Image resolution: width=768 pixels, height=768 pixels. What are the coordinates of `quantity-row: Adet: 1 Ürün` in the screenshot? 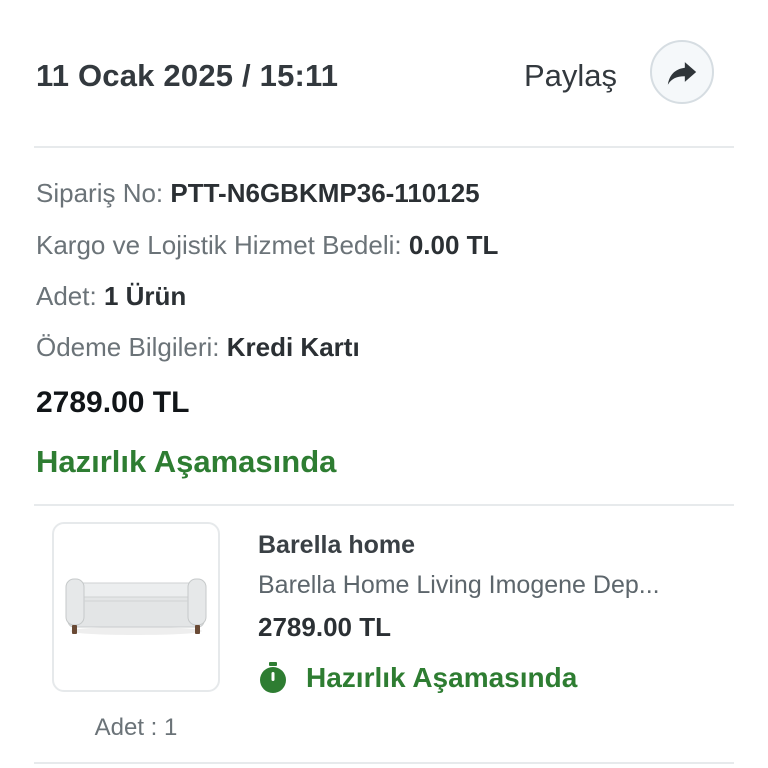 It's located at (111, 296).